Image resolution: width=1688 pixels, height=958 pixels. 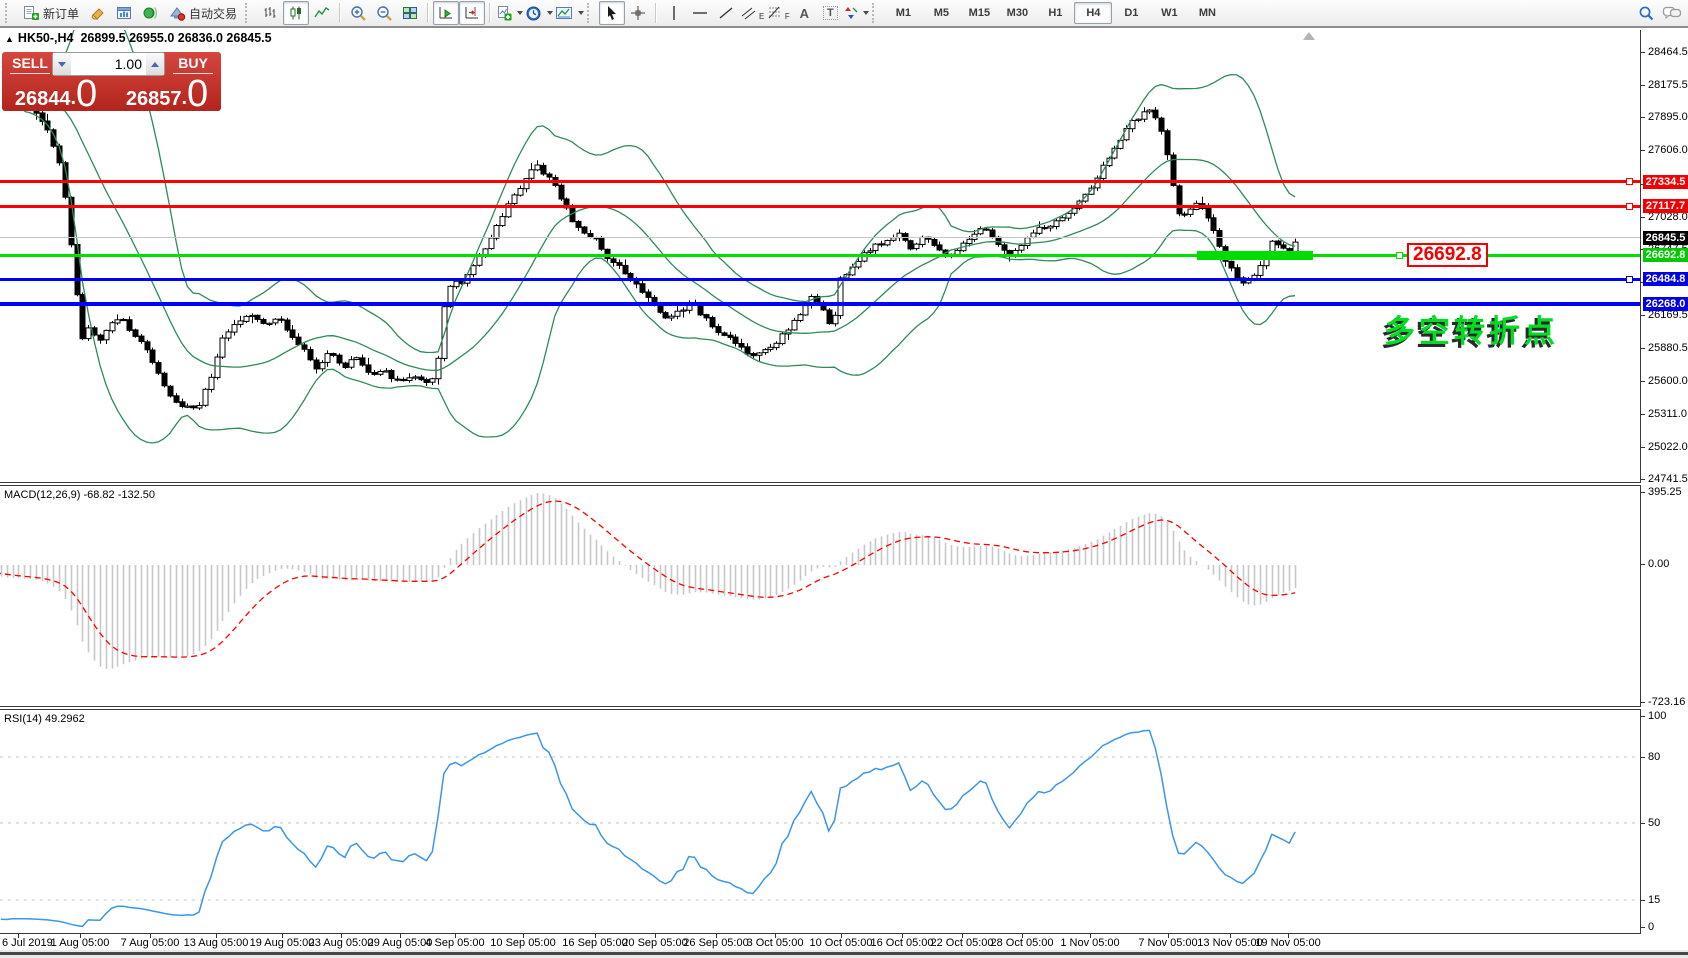 What do you see at coordinates (700, 13) in the screenshot?
I see `horizontal-line-tool` at bounding box center [700, 13].